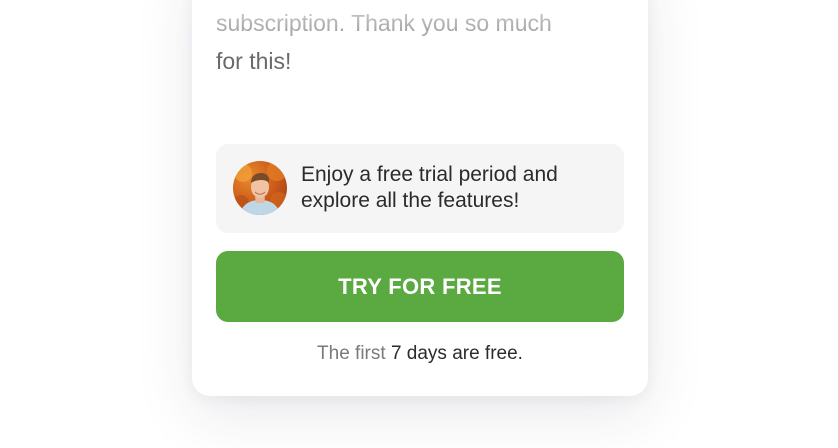 Image resolution: width=838 pixels, height=448 pixels. I want to click on try-for-free-button: TRY FOR FREE, so click(420, 286).